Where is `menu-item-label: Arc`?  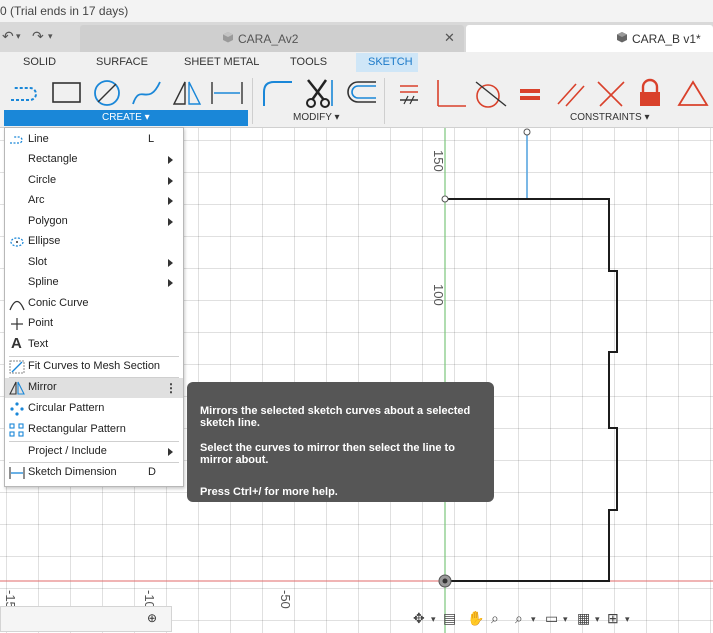 menu-item-label: Arc is located at coordinates (36, 200).